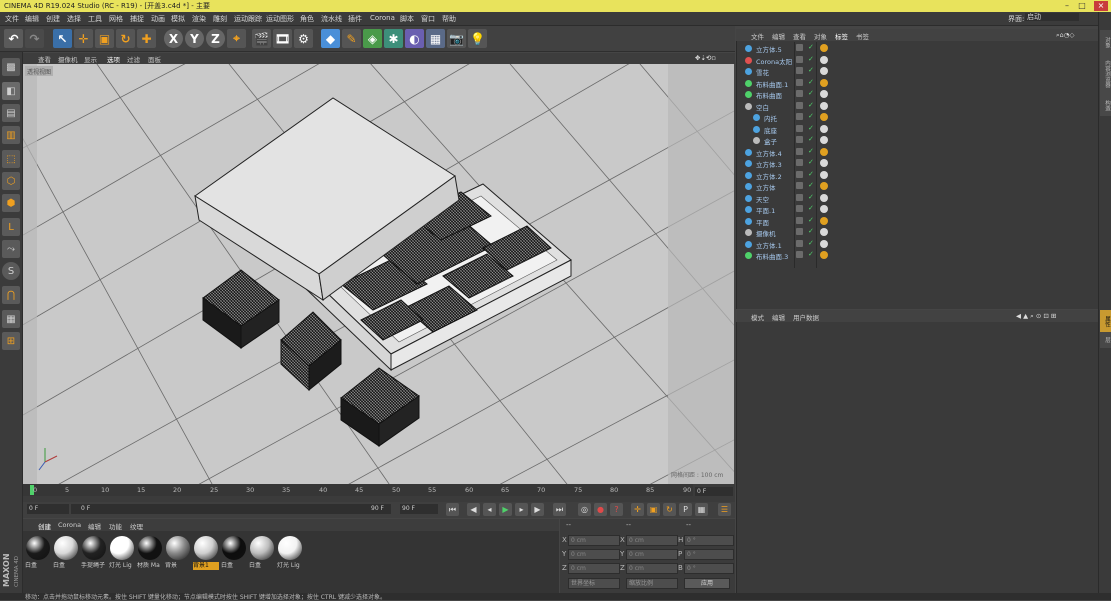 The height and width of the screenshot is (601, 1111). What do you see at coordinates (757, 36) in the screenshot?
I see `om-menu-file: 文件` at bounding box center [757, 36].